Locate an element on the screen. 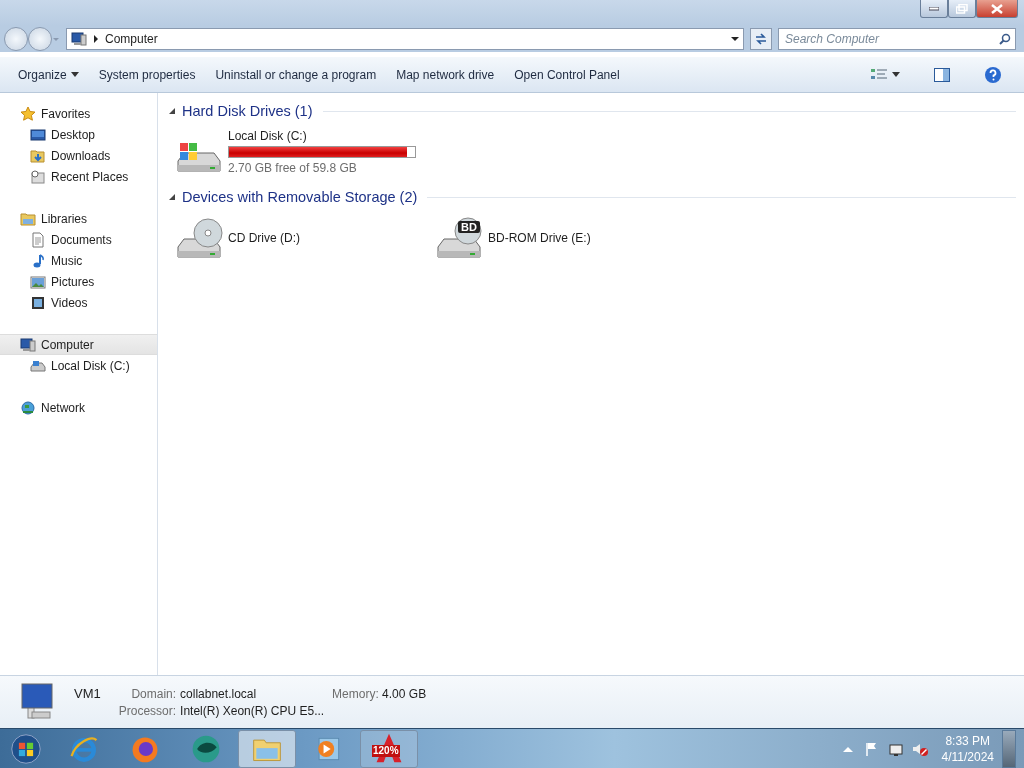 The width and height of the screenshot is (1024, 768). minimize-button is located at coordinates (934, 9).